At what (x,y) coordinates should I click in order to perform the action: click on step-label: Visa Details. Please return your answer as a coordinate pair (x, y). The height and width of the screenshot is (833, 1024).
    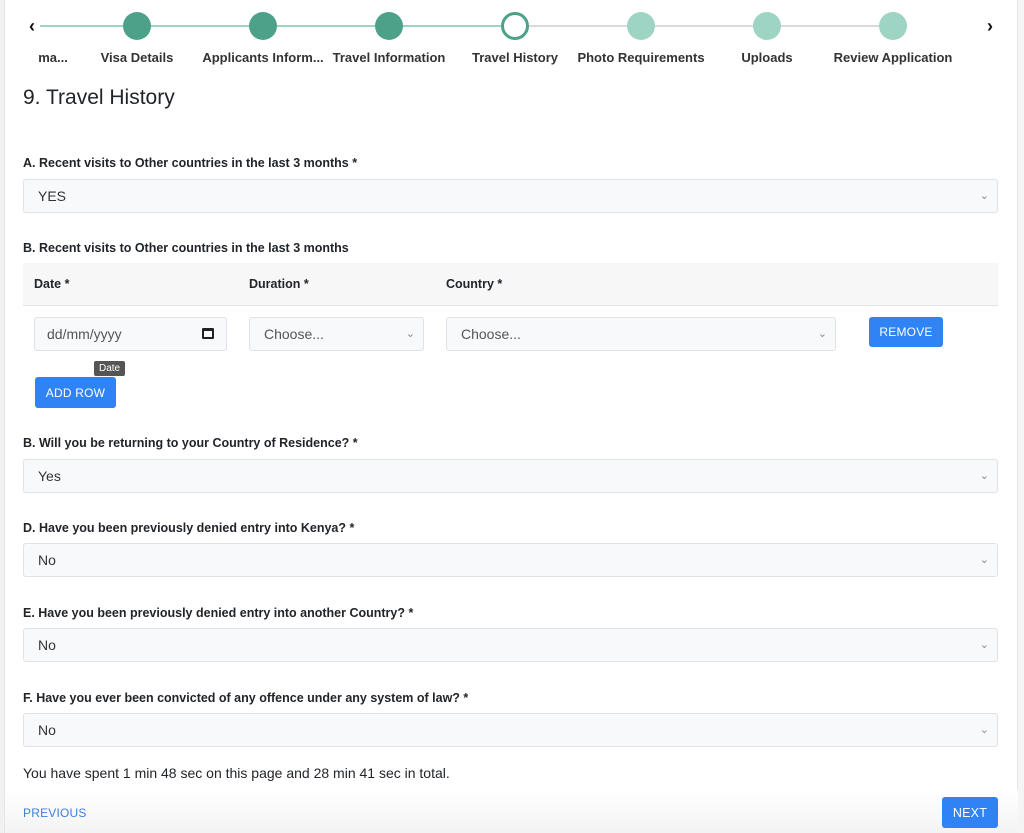
    Looking at the image, I should click on (137, 57).